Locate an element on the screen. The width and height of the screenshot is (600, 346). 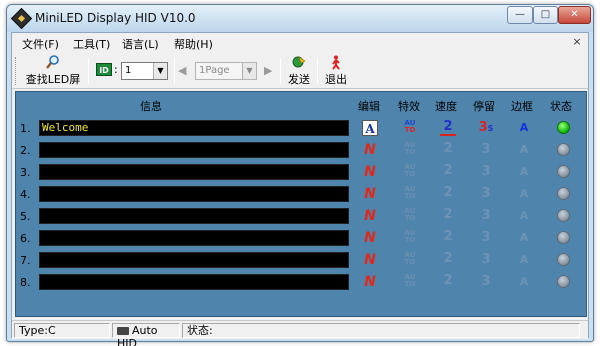
menu-tools: 工具(T) is located at coordinates (91, 44).